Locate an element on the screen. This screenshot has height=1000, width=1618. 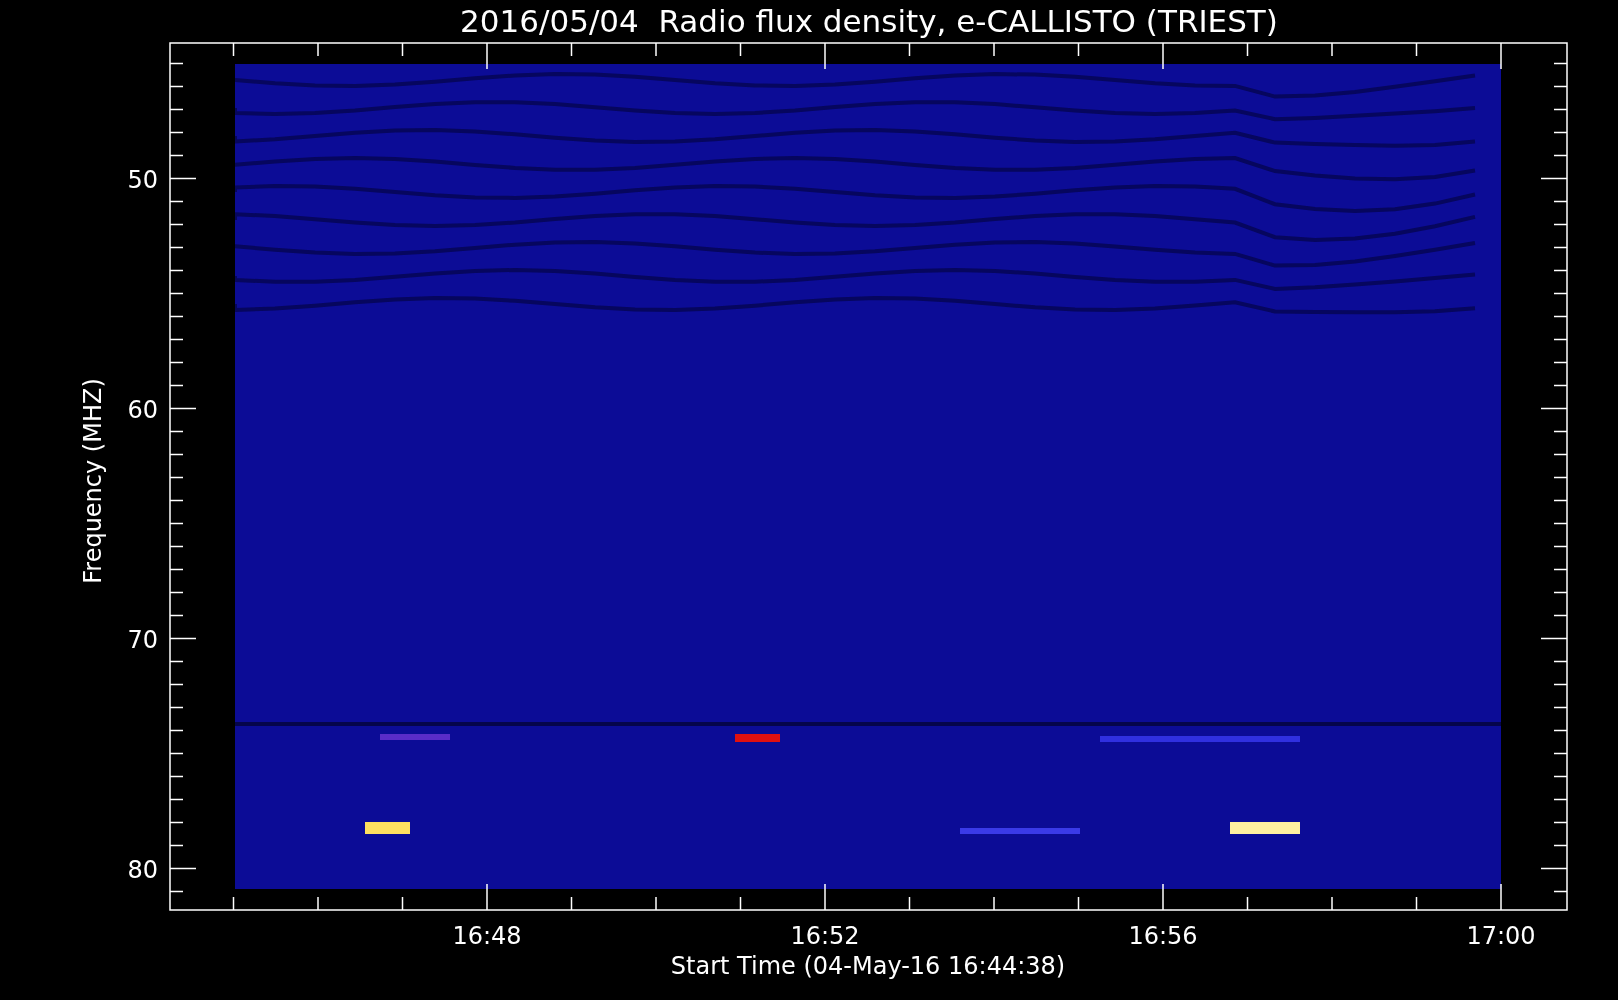
y-axis-label: Frequency (MHZ) is located at coordinates (93, 481).